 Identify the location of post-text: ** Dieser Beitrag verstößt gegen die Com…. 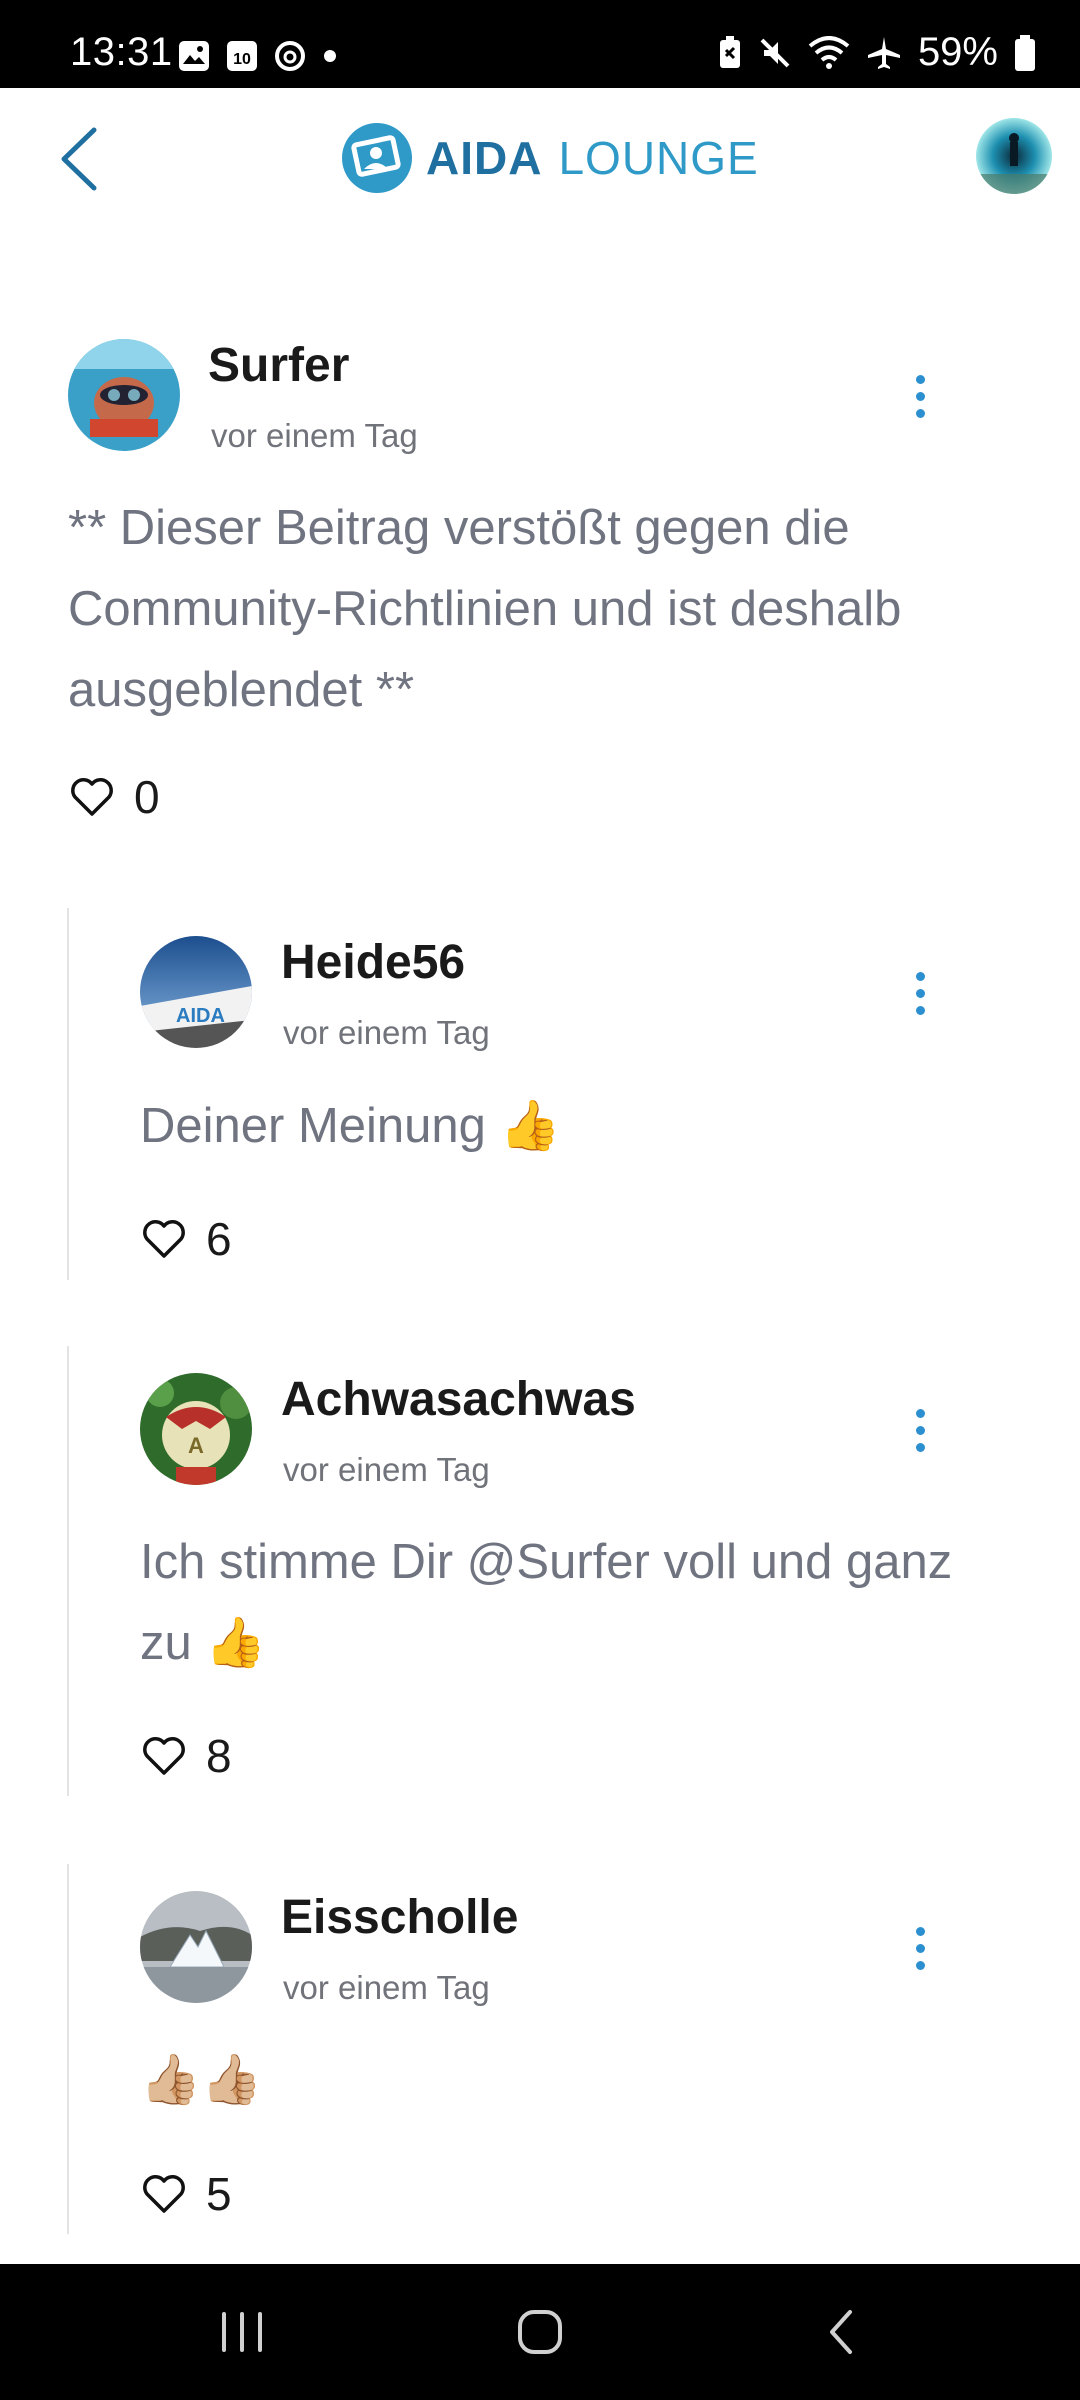
(484, 609).